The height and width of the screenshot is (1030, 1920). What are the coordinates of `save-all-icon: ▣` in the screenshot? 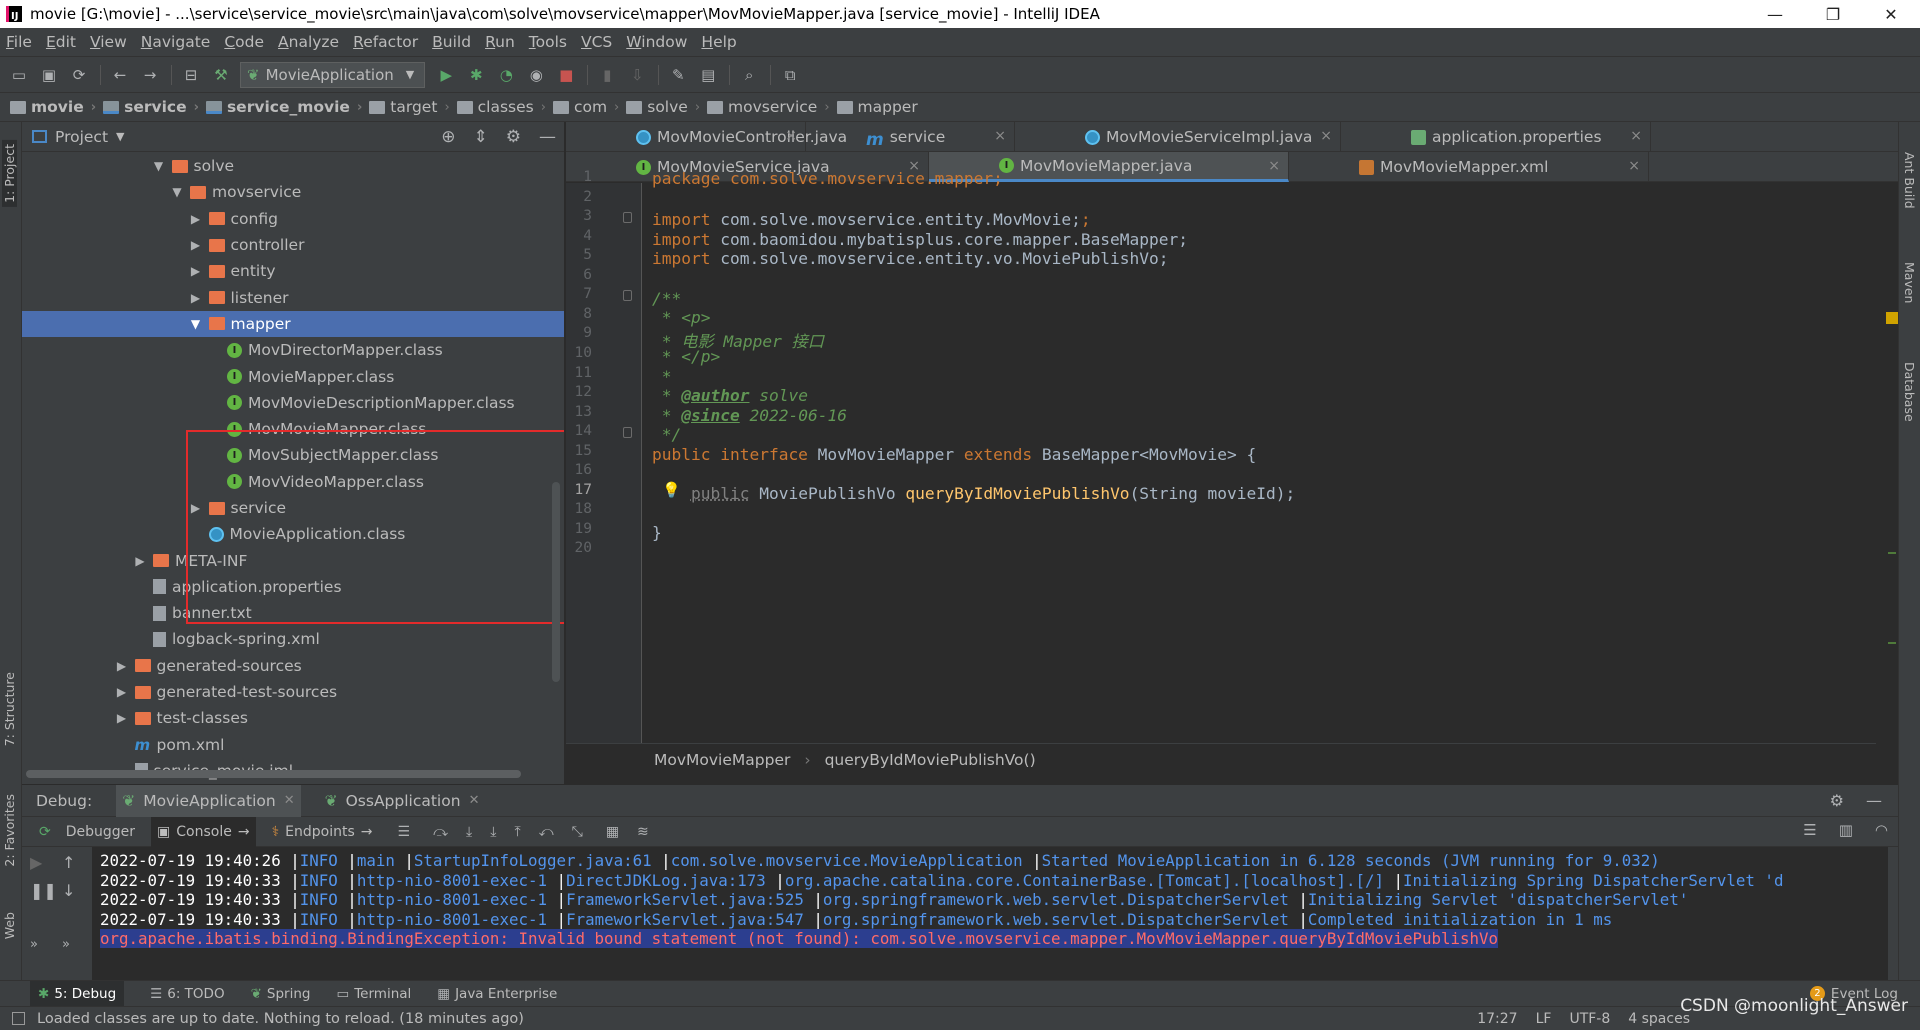 It's located at (49, 75).